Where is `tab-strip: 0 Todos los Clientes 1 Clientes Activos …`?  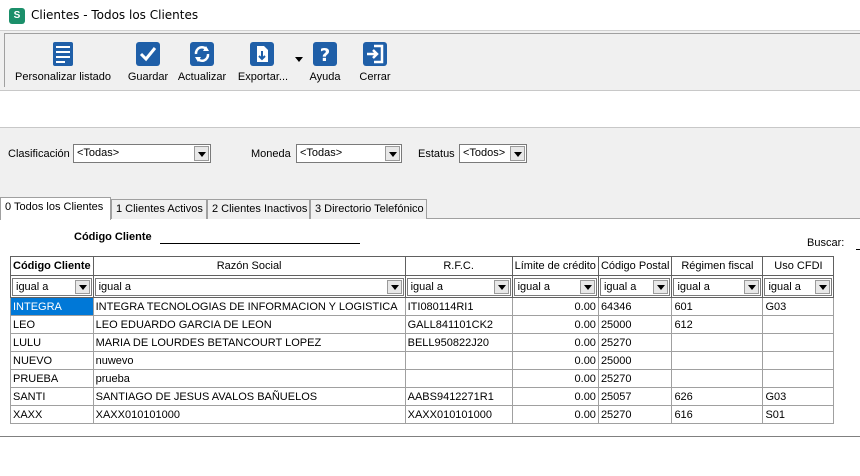
tab-strip: 0 Todos los Clientes 1 Clientes Activos … is located at coordinates (430, 208).